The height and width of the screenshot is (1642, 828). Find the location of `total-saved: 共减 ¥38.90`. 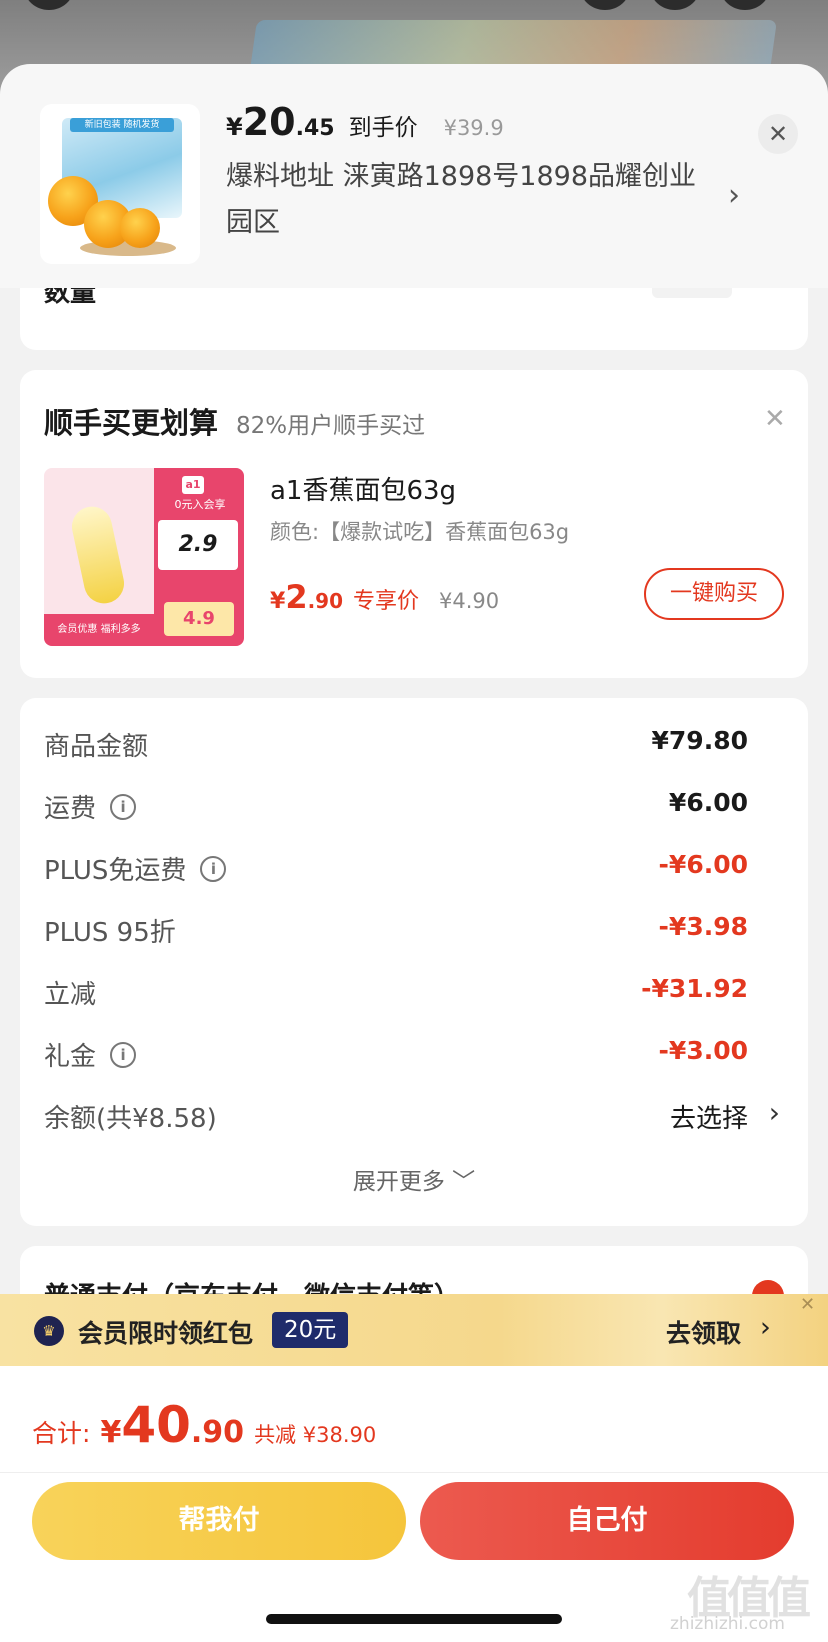

total-saved: 共减 ¥38.90 is located at coordinates (315, 1435).